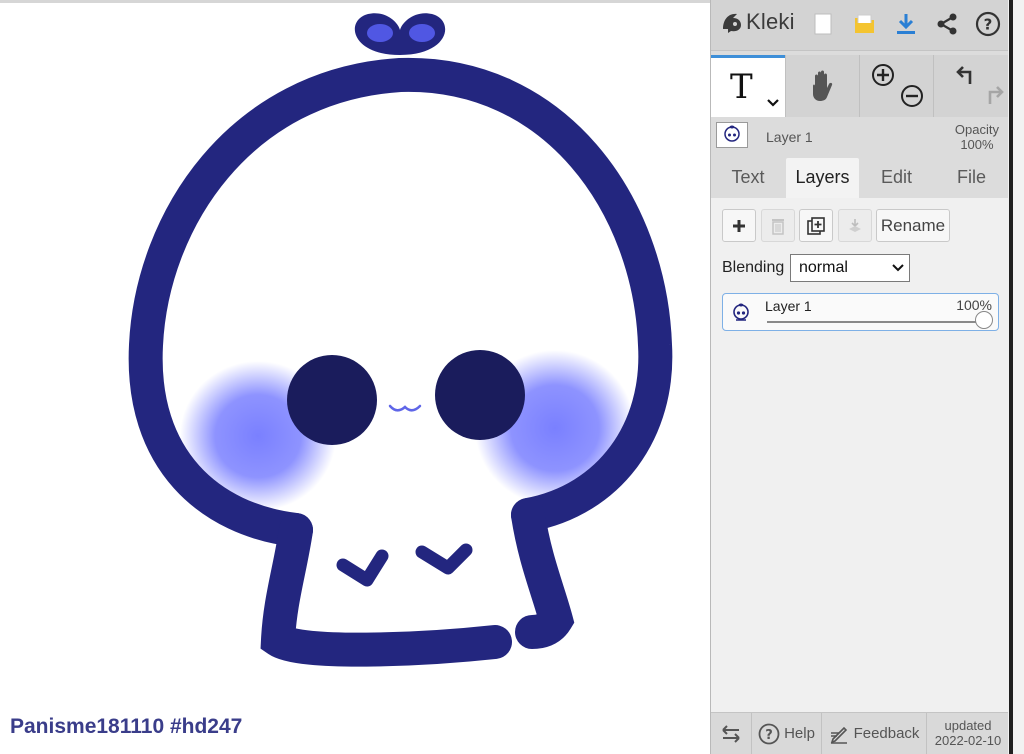 This screenshot has height=754, width=1024. I want to click on tab-text: Text, so click(748, 178).